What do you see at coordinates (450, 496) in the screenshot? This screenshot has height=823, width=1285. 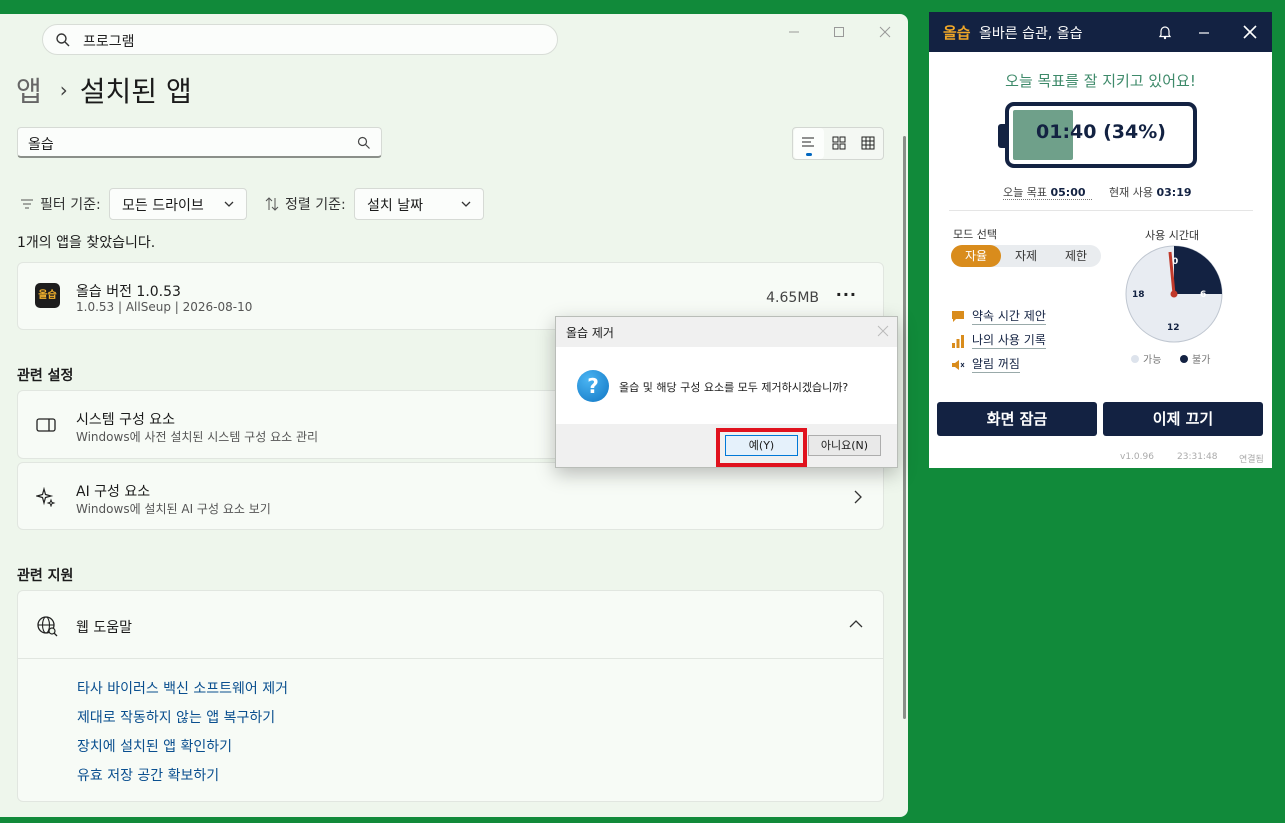 I see `ai-components-card: AI 구성 요소 Windows에 설치된 AI 구성 요소 보기` at bounding box center [450, 496].